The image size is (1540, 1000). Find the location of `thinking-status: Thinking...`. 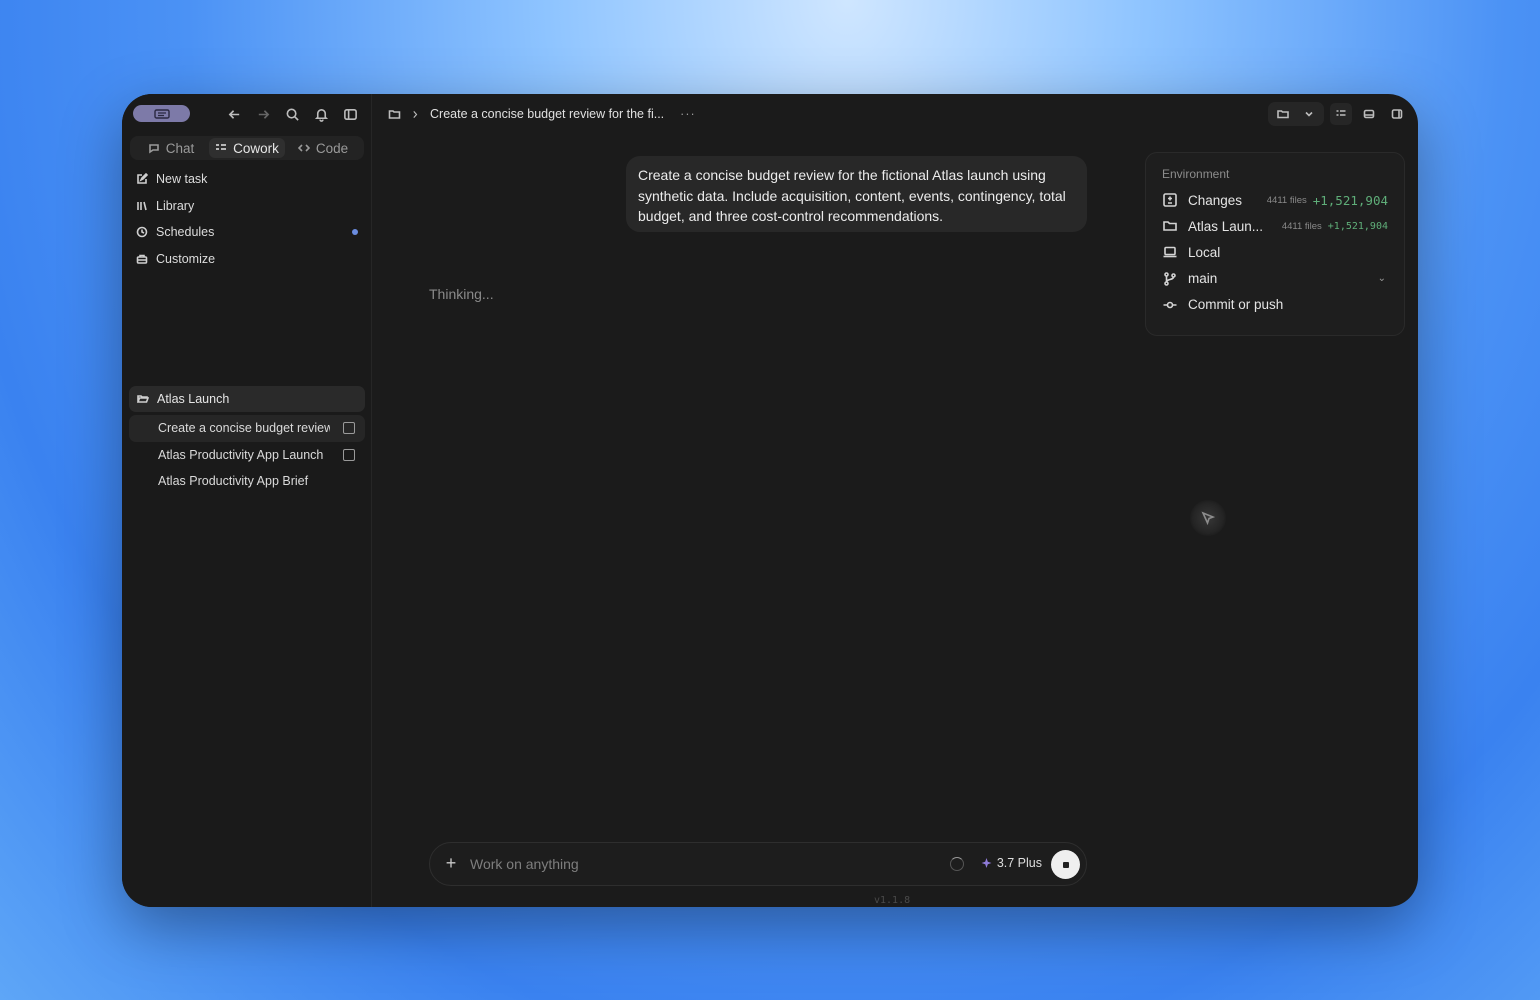

thinking-status: Thinking... is located at coordinates (461, 294).